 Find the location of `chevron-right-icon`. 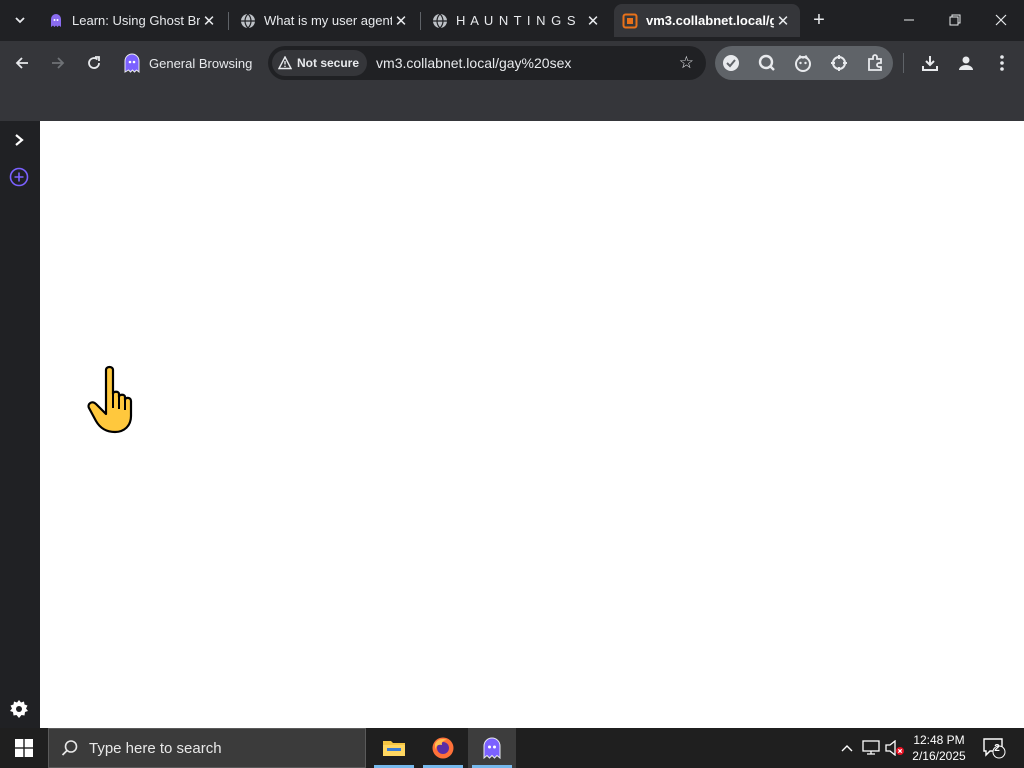

chevron-right-icon is located at coordinates (19, 140).